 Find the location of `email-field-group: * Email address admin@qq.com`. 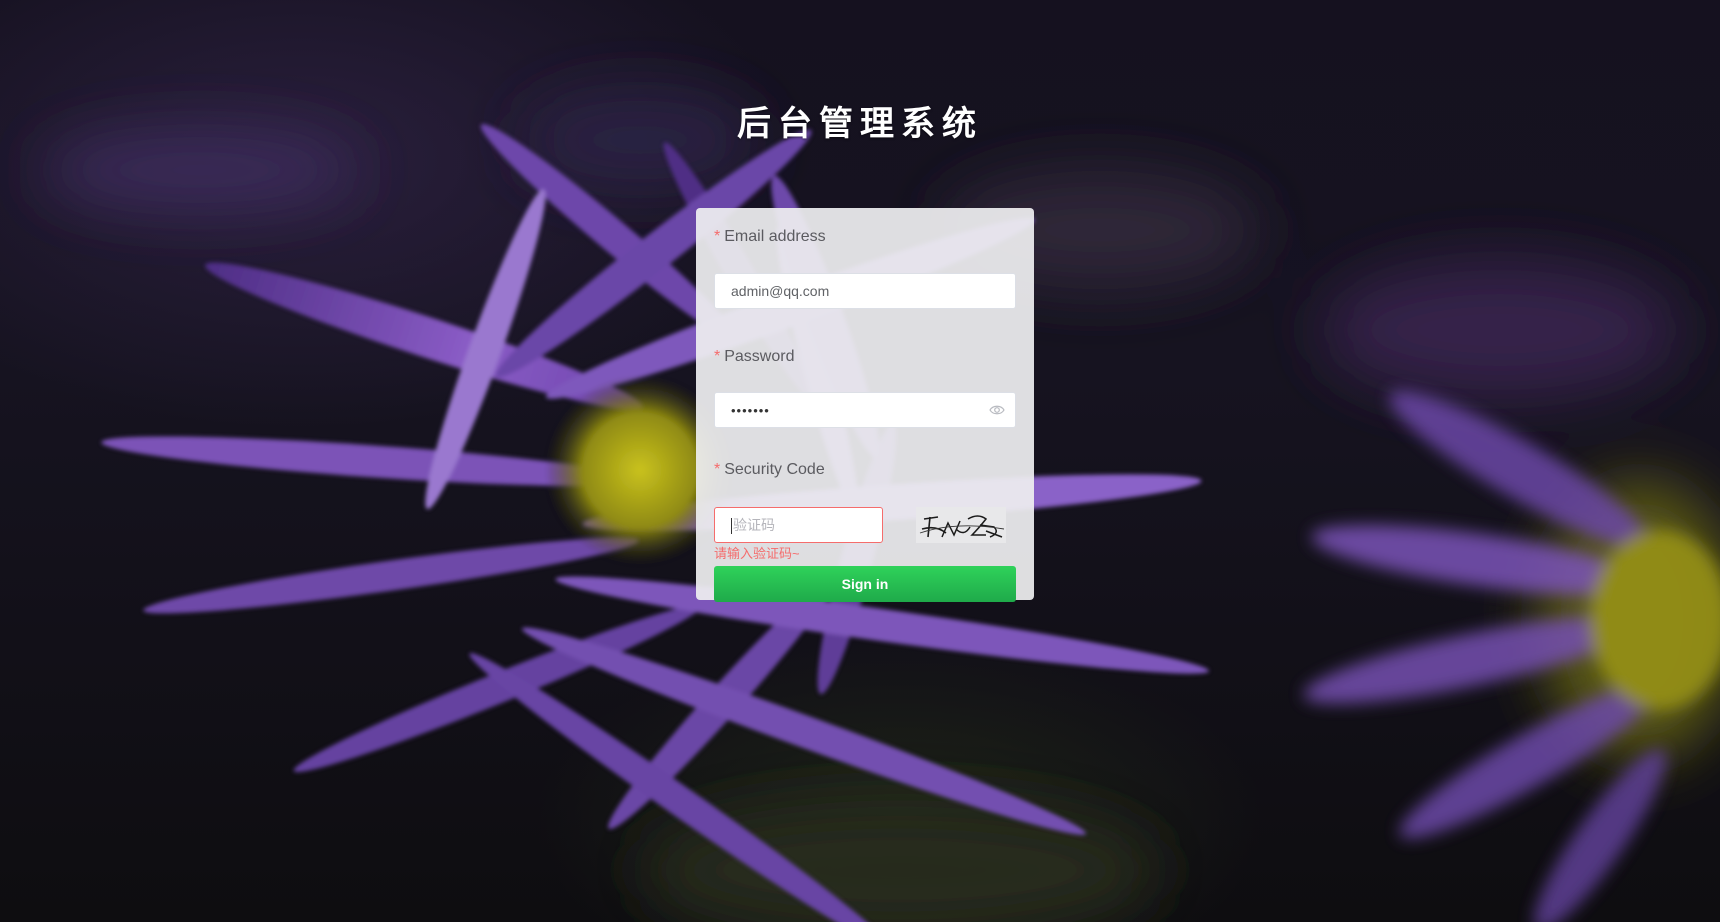

email-field-group: * Email address admin@qq.com is located at coordinates (865, 267).